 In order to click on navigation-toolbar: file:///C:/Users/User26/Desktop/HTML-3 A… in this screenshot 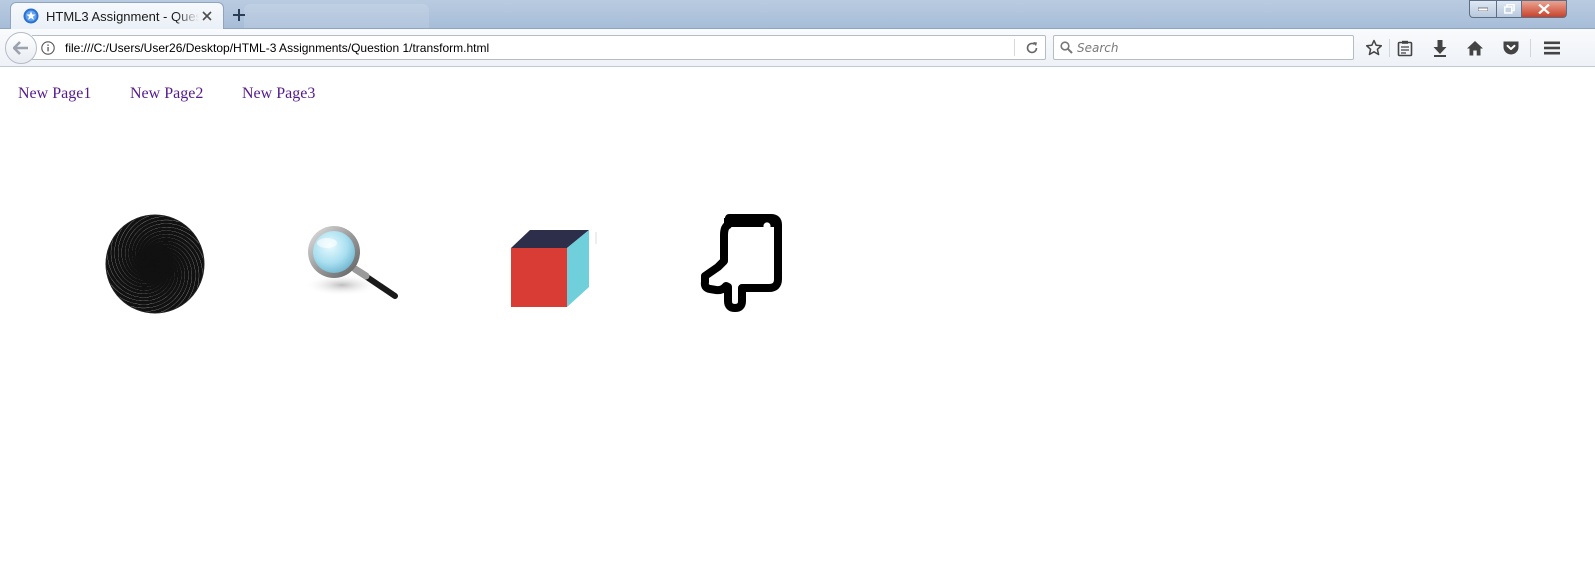, I will do `click(797, 48)`.